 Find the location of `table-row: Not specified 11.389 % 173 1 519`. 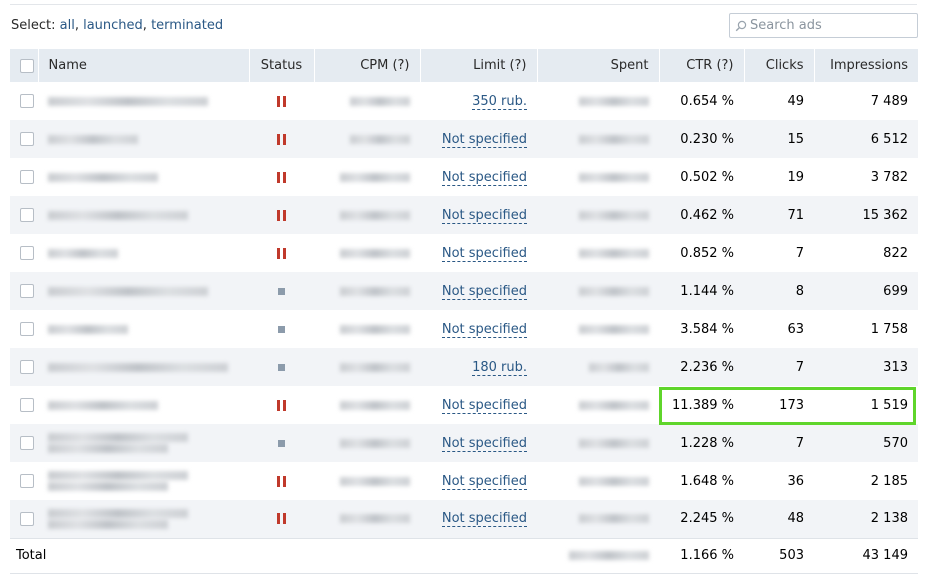

table-row: Not specified 11.389 % 173 1 519 is located at coordinates (464, 405).